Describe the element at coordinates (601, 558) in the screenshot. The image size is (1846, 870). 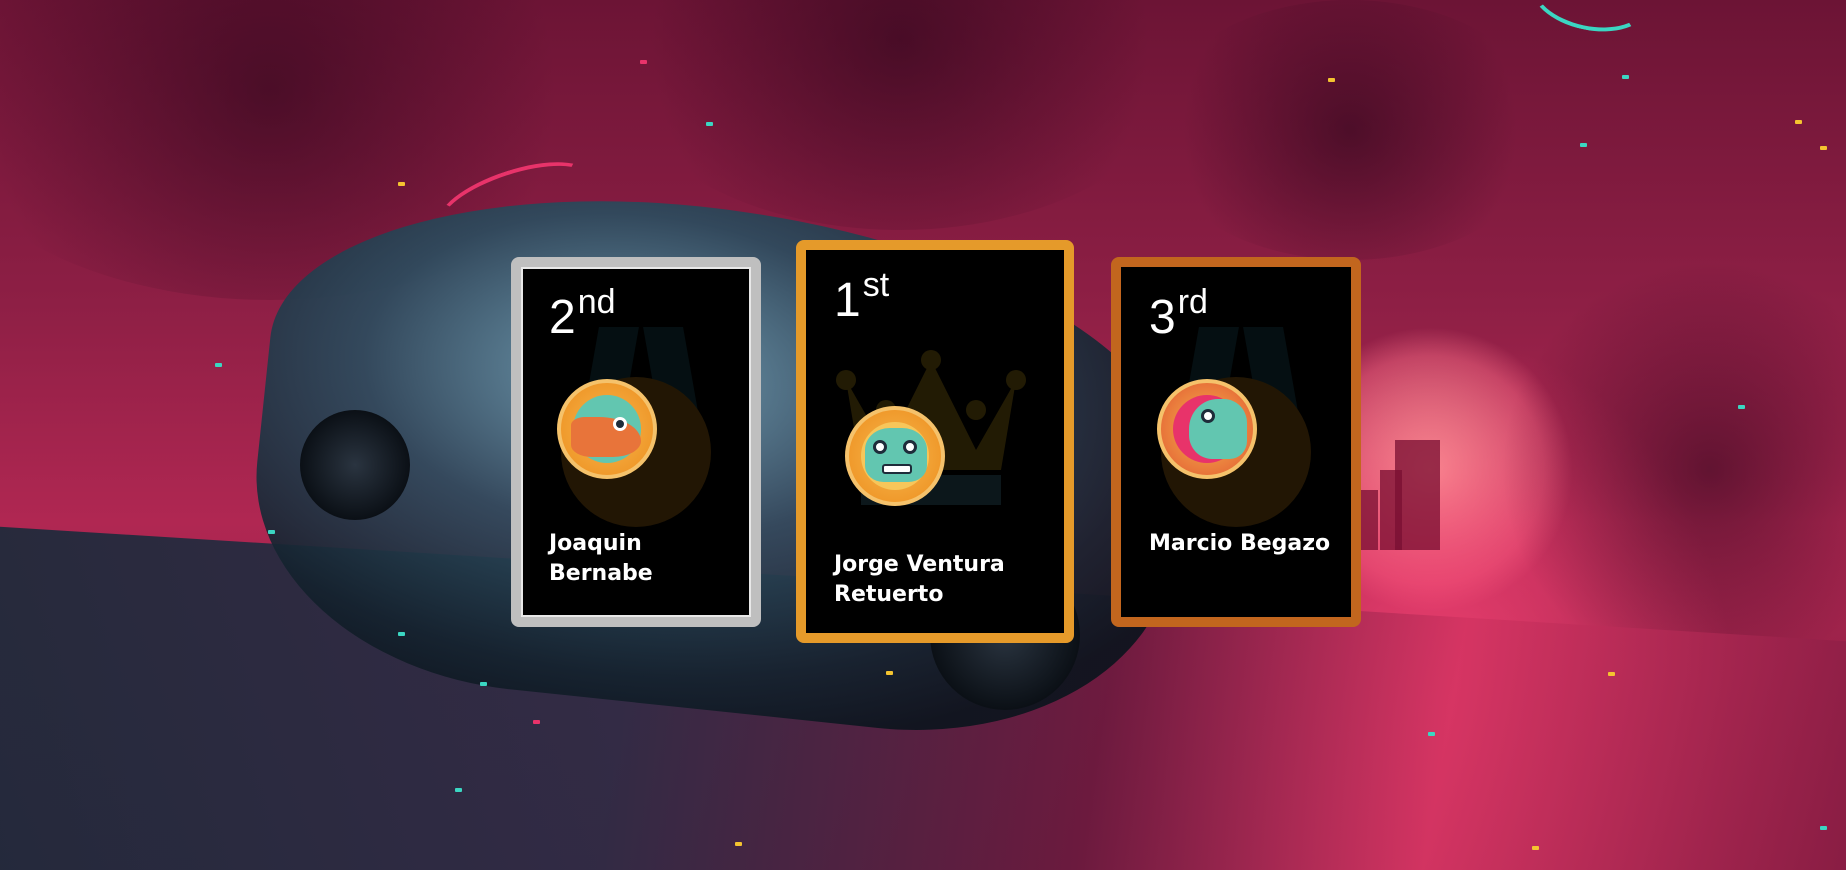
I see `player-name: Joaquin Bernabe` at that location.